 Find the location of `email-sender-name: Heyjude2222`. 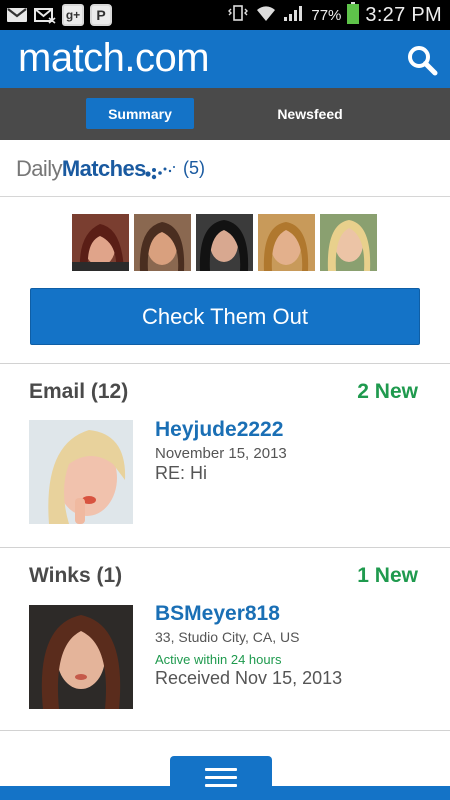

email-sender-name: Heyjude2222 is located at coordinates (219, 430).